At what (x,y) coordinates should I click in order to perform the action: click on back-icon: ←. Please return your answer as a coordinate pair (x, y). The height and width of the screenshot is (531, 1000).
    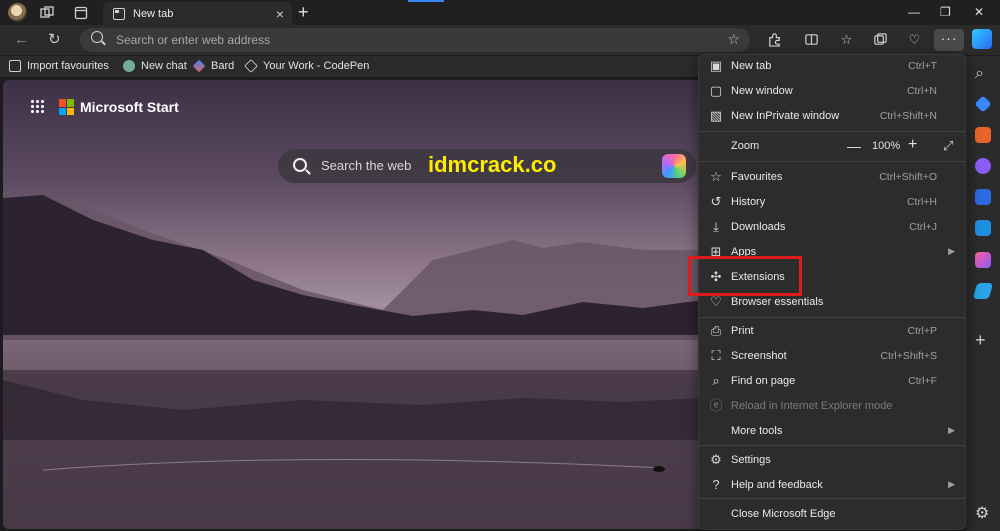
    Looking at the image, I should click on (21, 40).